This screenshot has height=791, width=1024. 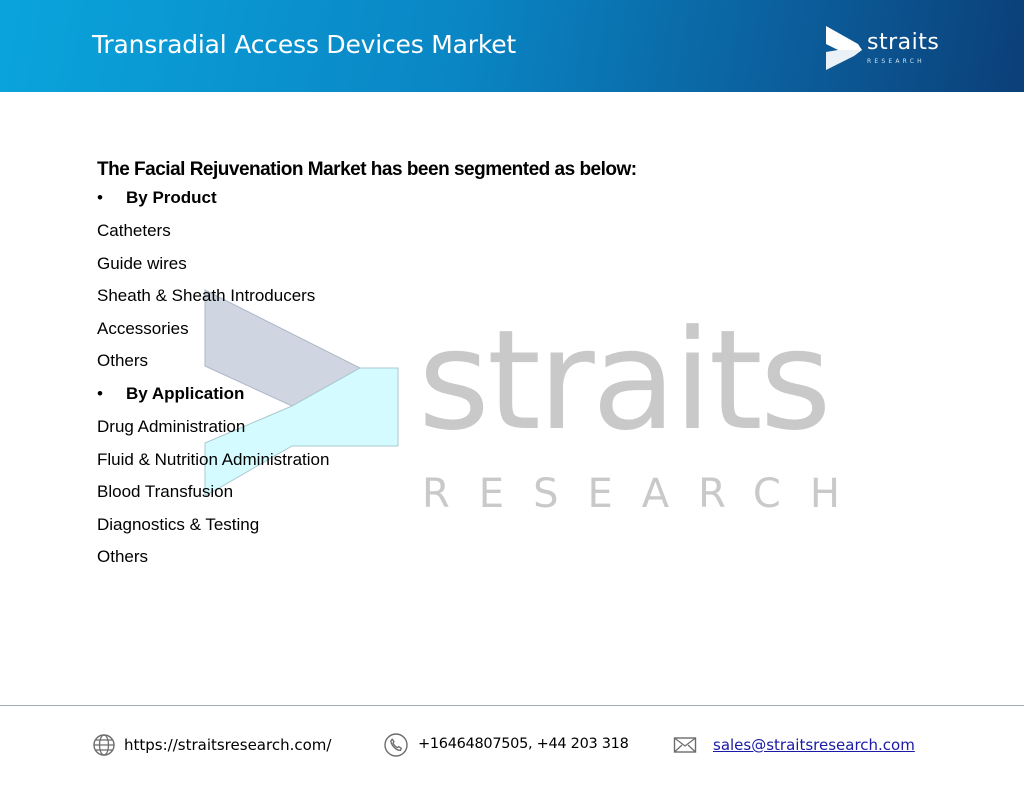 What do you see at coordinates (396, 745) in the screenshot?
I see `phone-icon` at bounding box center [396, 745].